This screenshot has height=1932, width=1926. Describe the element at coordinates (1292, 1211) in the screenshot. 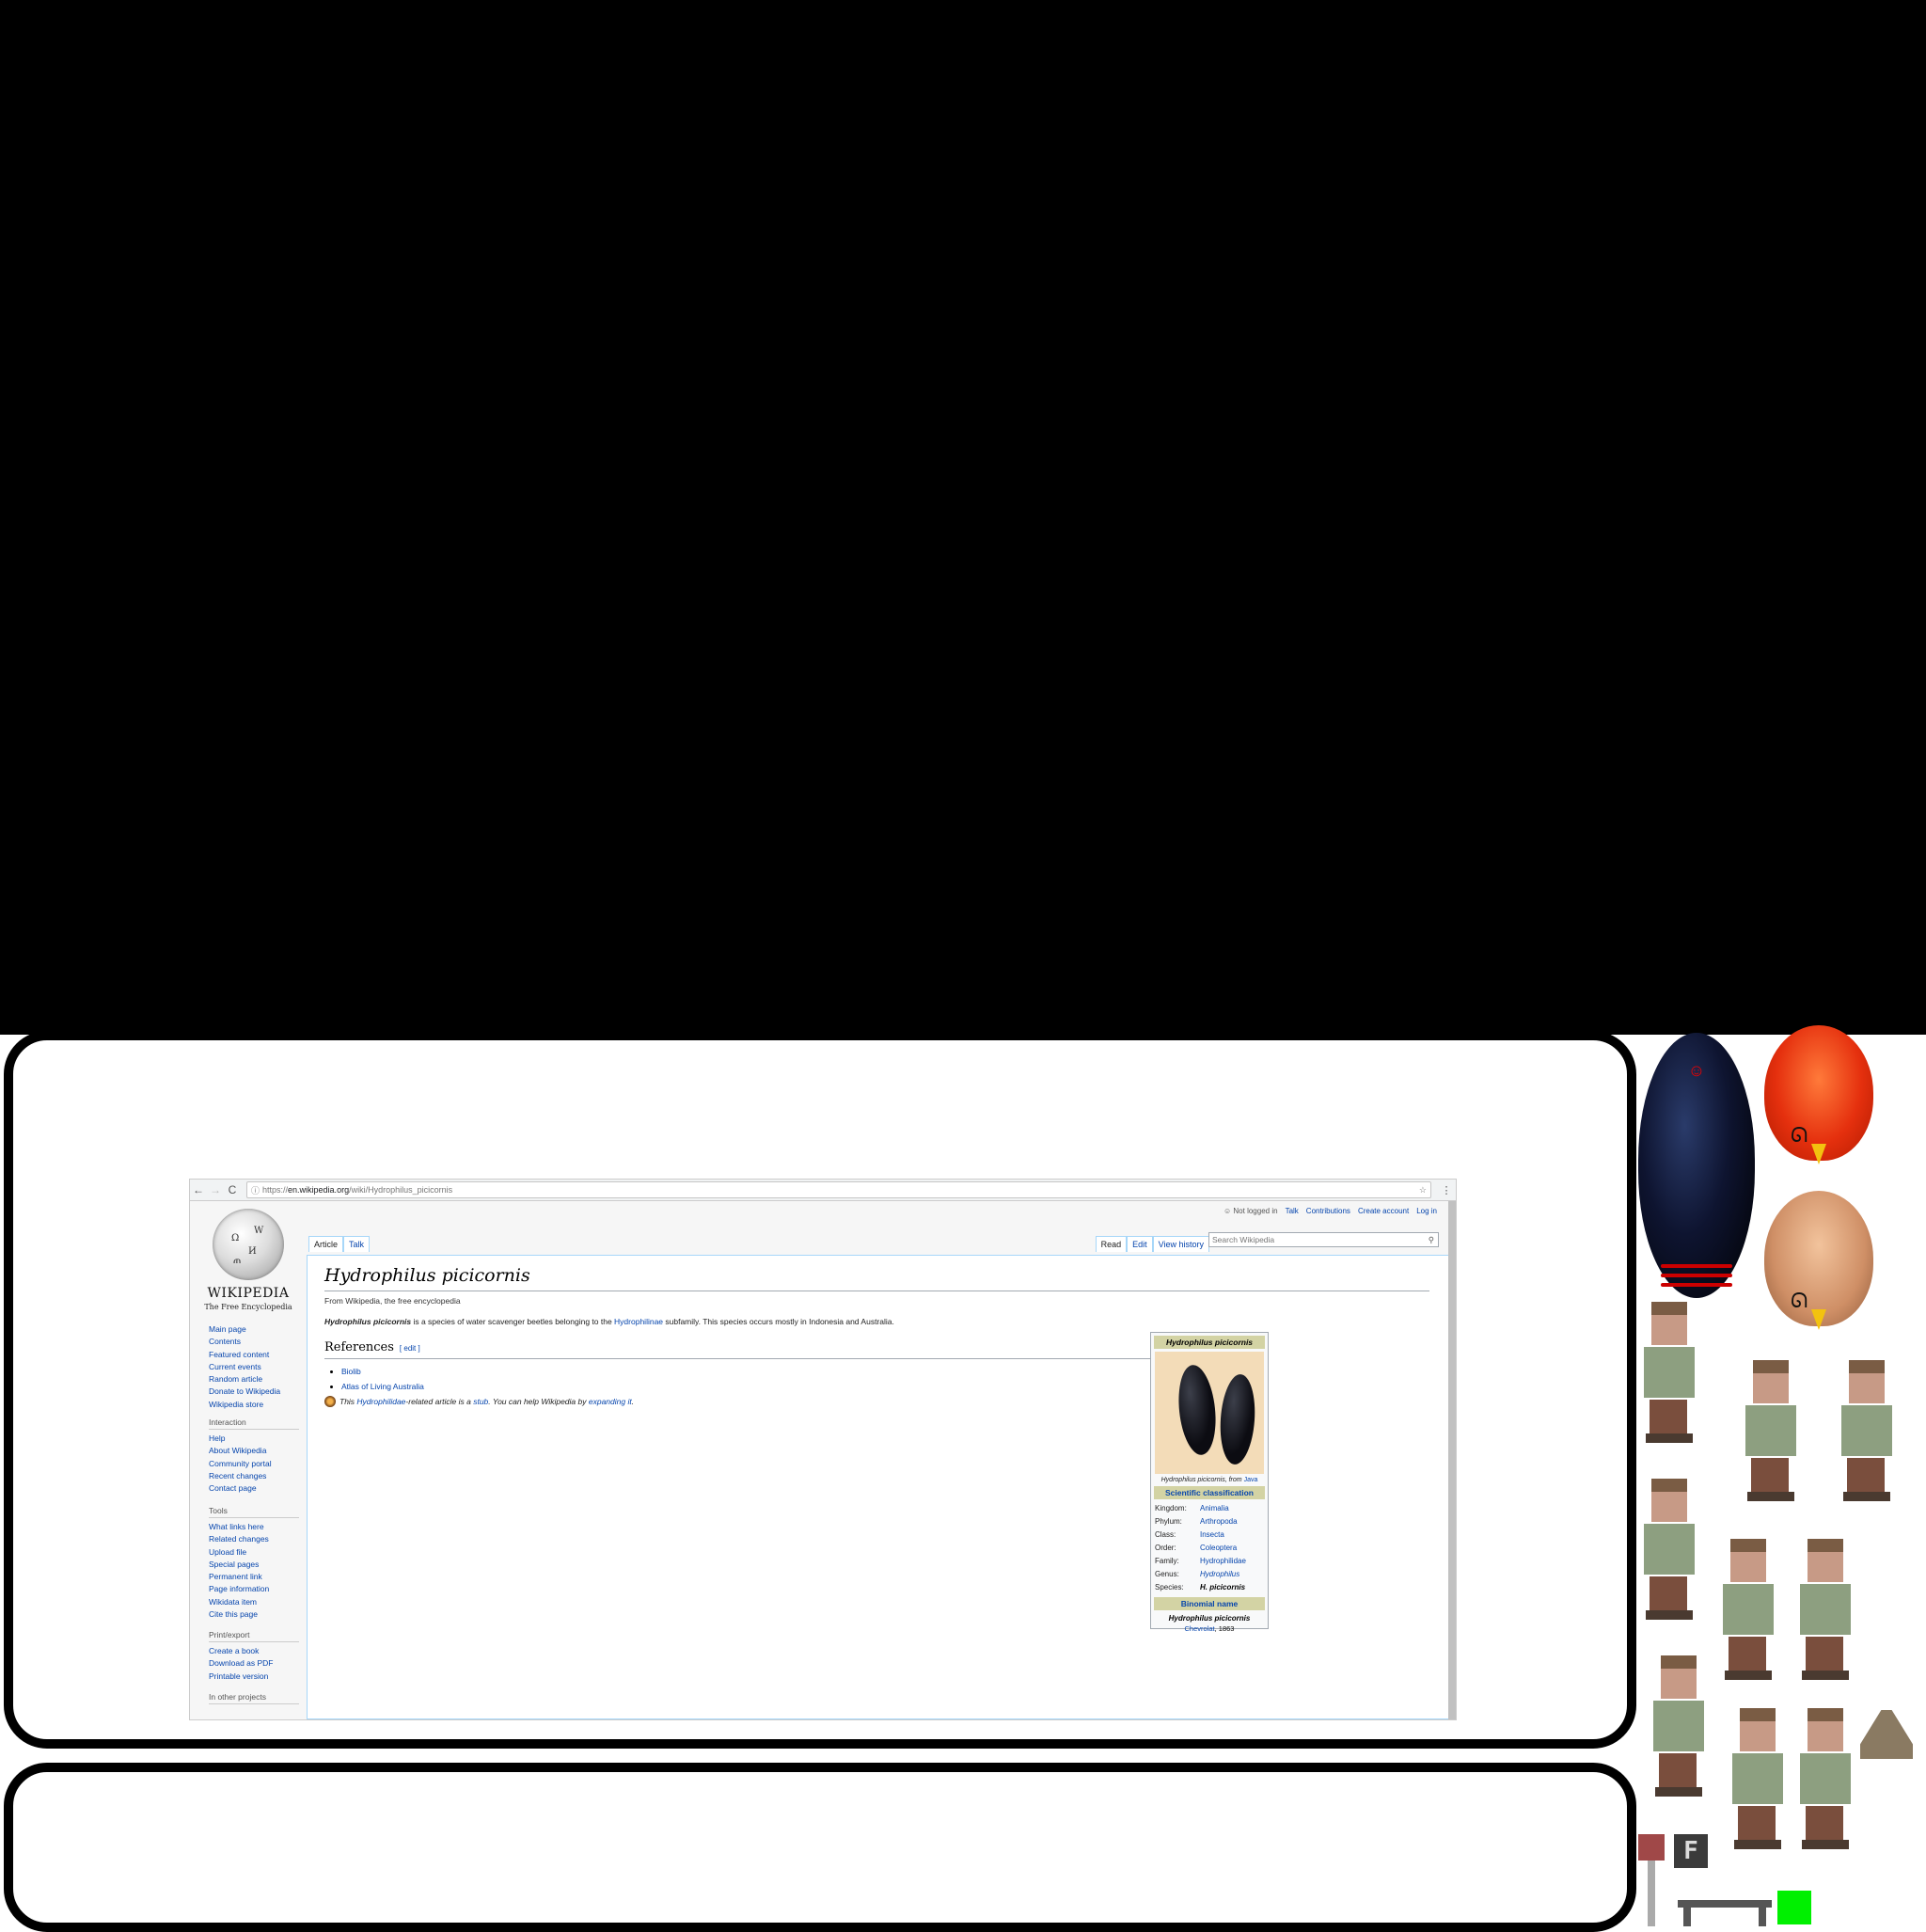

I see `talk-link: Talk` at that location.